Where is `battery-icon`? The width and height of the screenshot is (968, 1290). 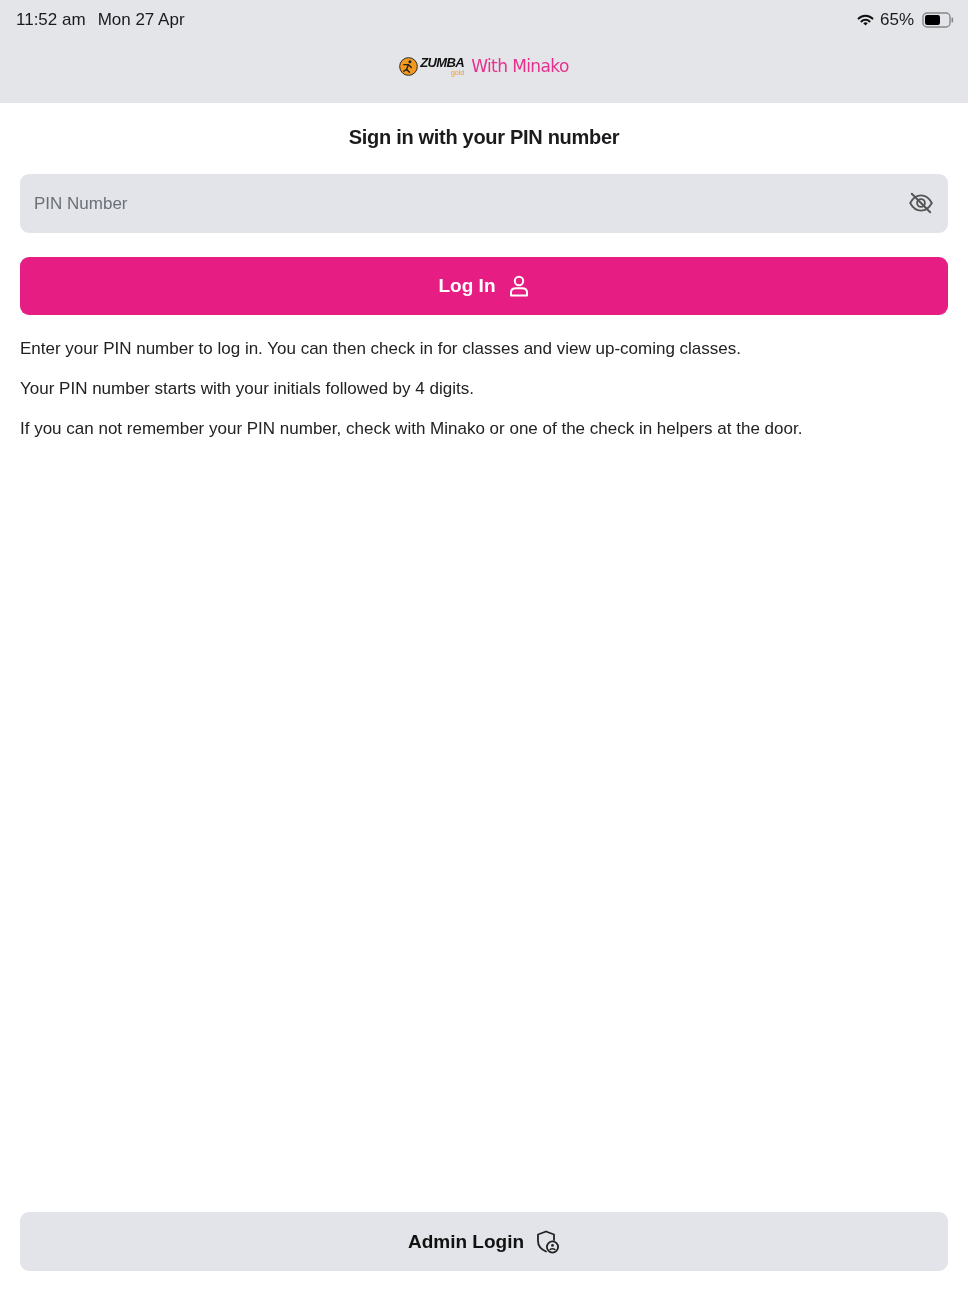 battery-icon is located at coordinates (938, 20).